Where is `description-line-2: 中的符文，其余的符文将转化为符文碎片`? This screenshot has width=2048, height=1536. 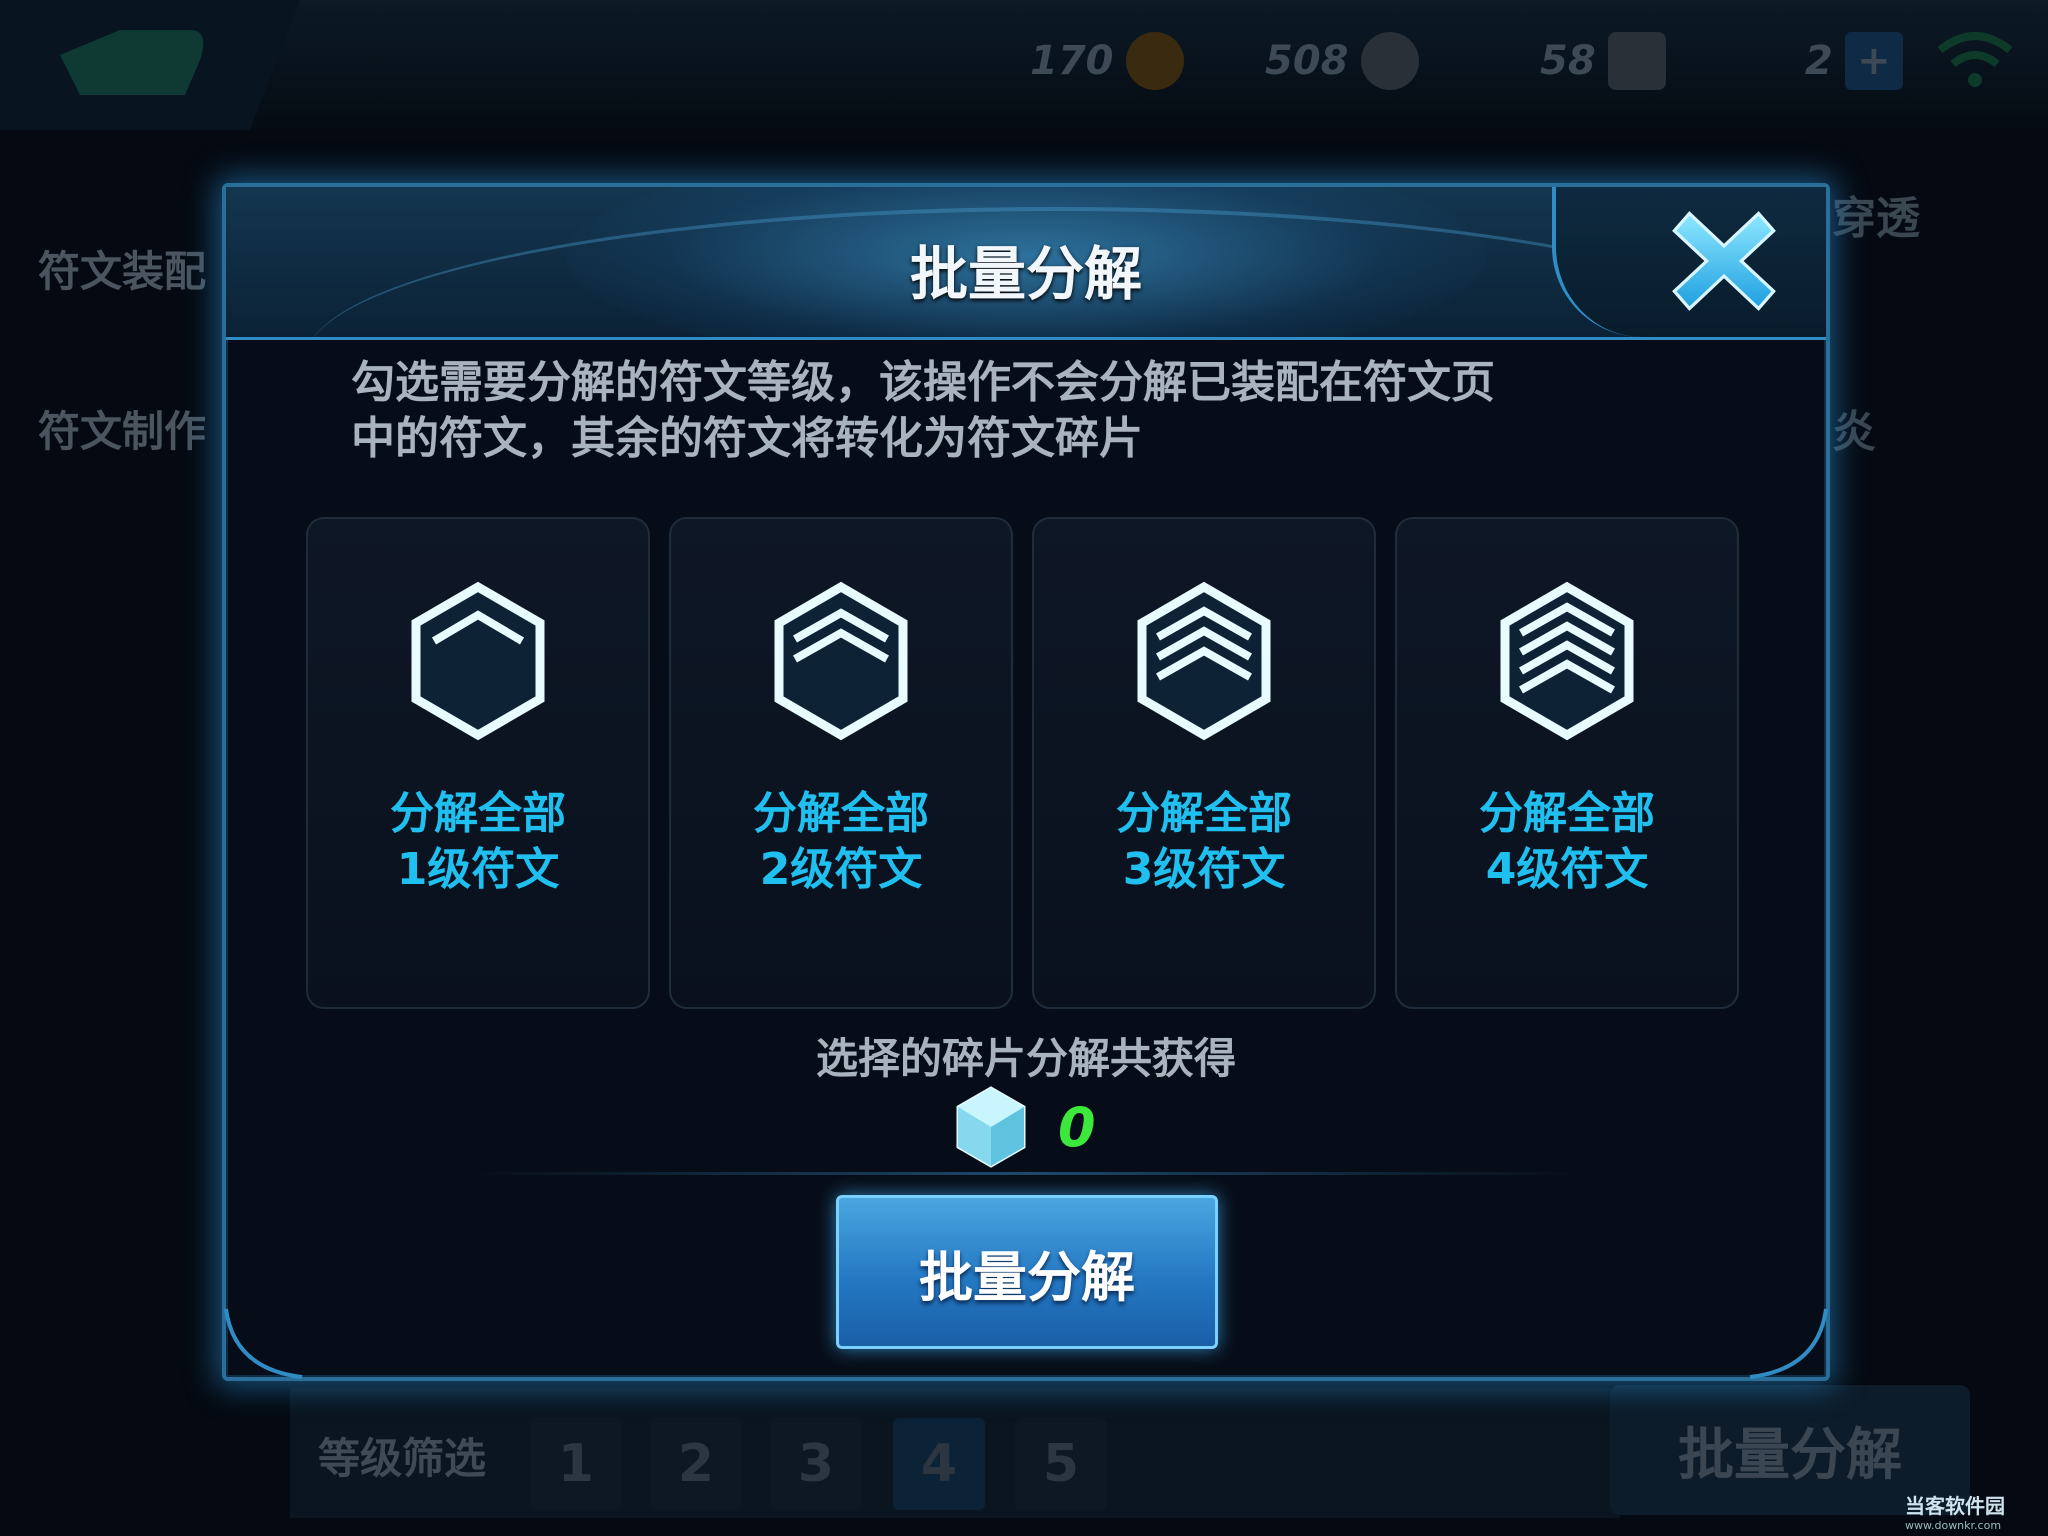 description-line-2: 中的符文，其余的符文将转化为符文碎片 is located at coordinates (747, 438).